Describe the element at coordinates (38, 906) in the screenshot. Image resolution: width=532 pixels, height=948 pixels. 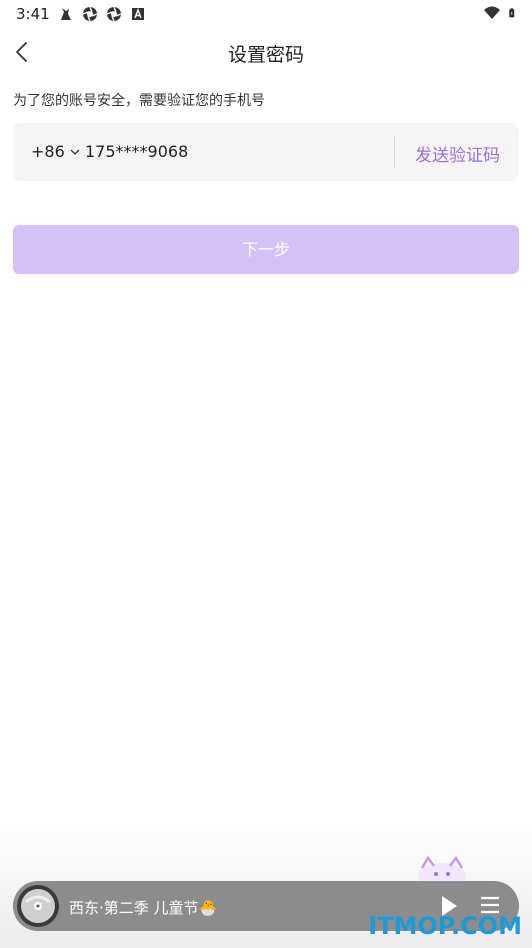
I see `disc-icon` at that location.